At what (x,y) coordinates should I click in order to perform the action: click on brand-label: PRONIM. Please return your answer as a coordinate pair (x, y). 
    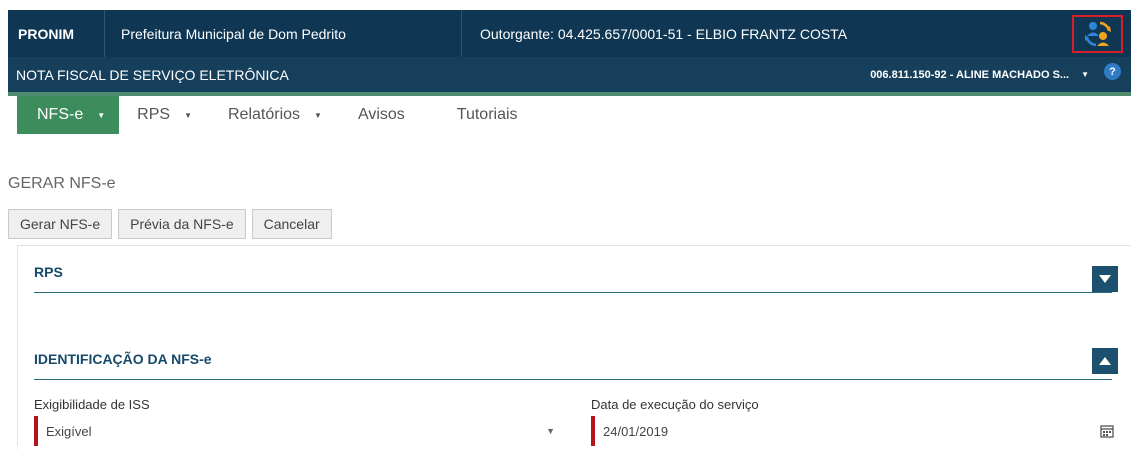
    Looking at the image, I should click on (56, 33).